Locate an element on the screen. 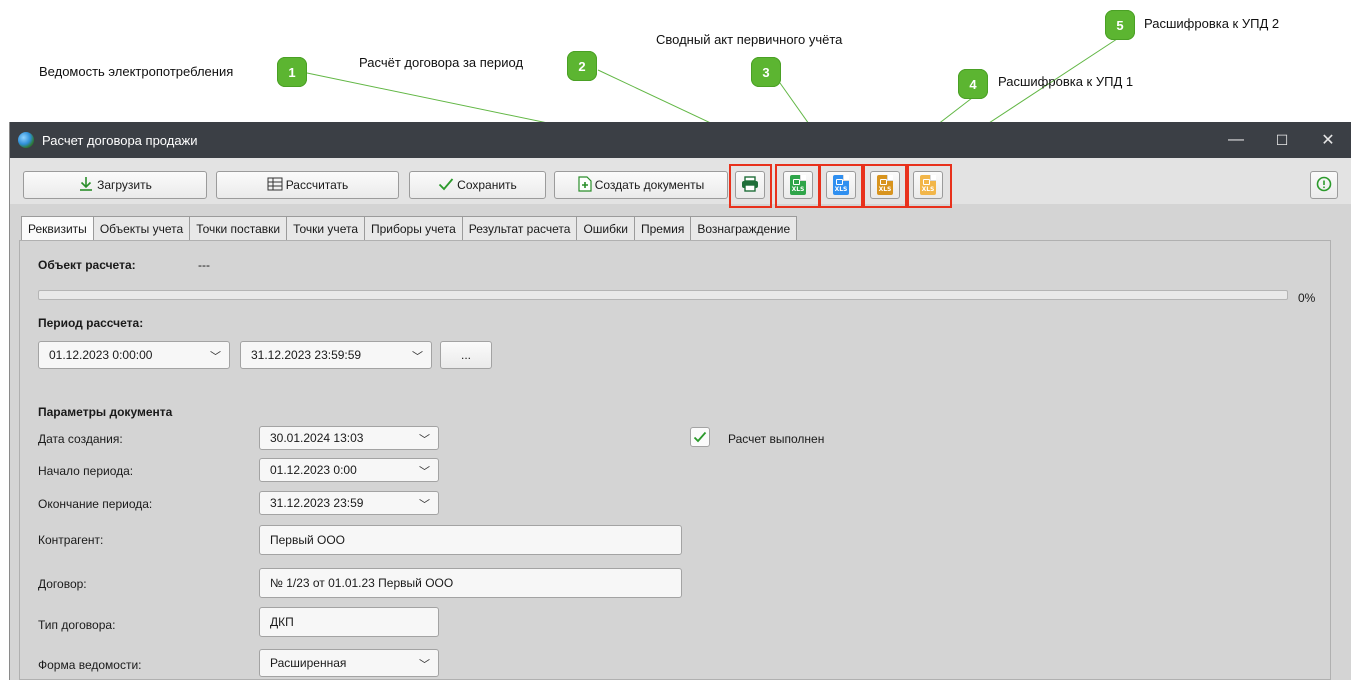 This screenshot has width=1351, height=680. create-documents-label: Создать документы is located at coordinates (649, 185).